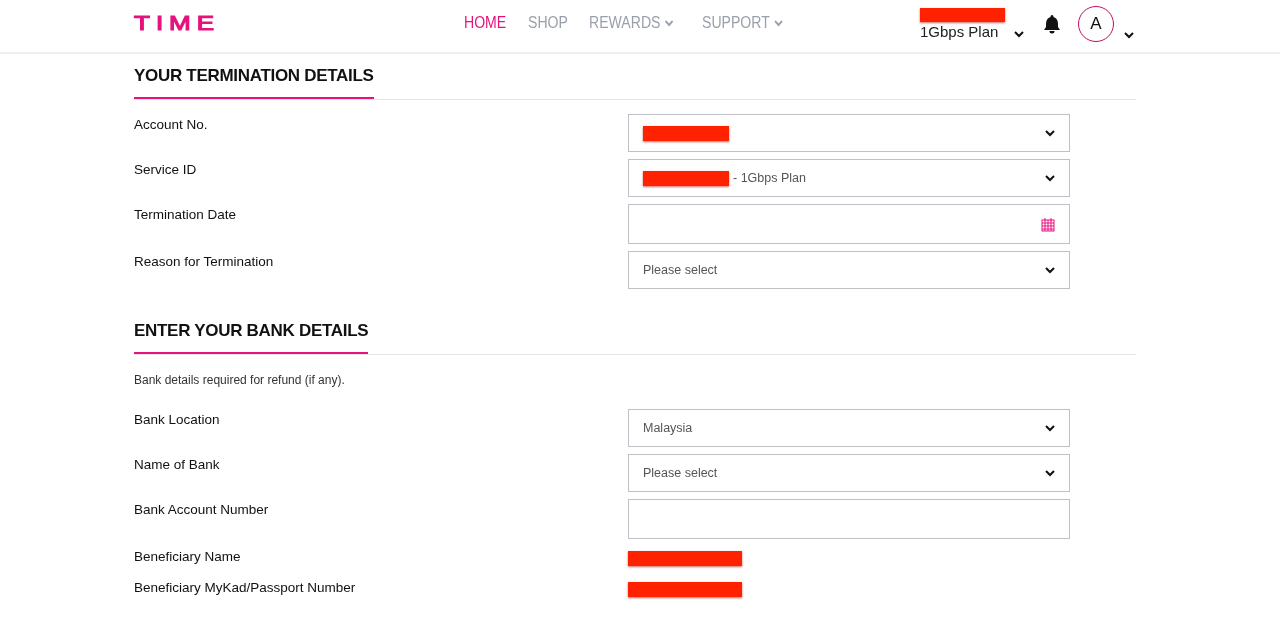 The height and width of the screenshot is (625, 1280). Describe the element at coordinates (171, 124) in the screenshot. I see `field-label: Account No.` at that location.